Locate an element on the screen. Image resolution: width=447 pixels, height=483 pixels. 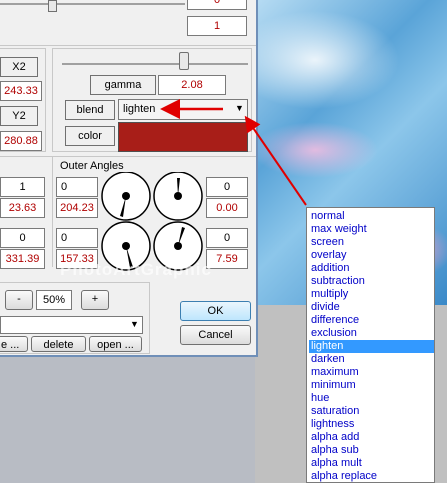
annotation-arrows is located at coordinates (233, 152).